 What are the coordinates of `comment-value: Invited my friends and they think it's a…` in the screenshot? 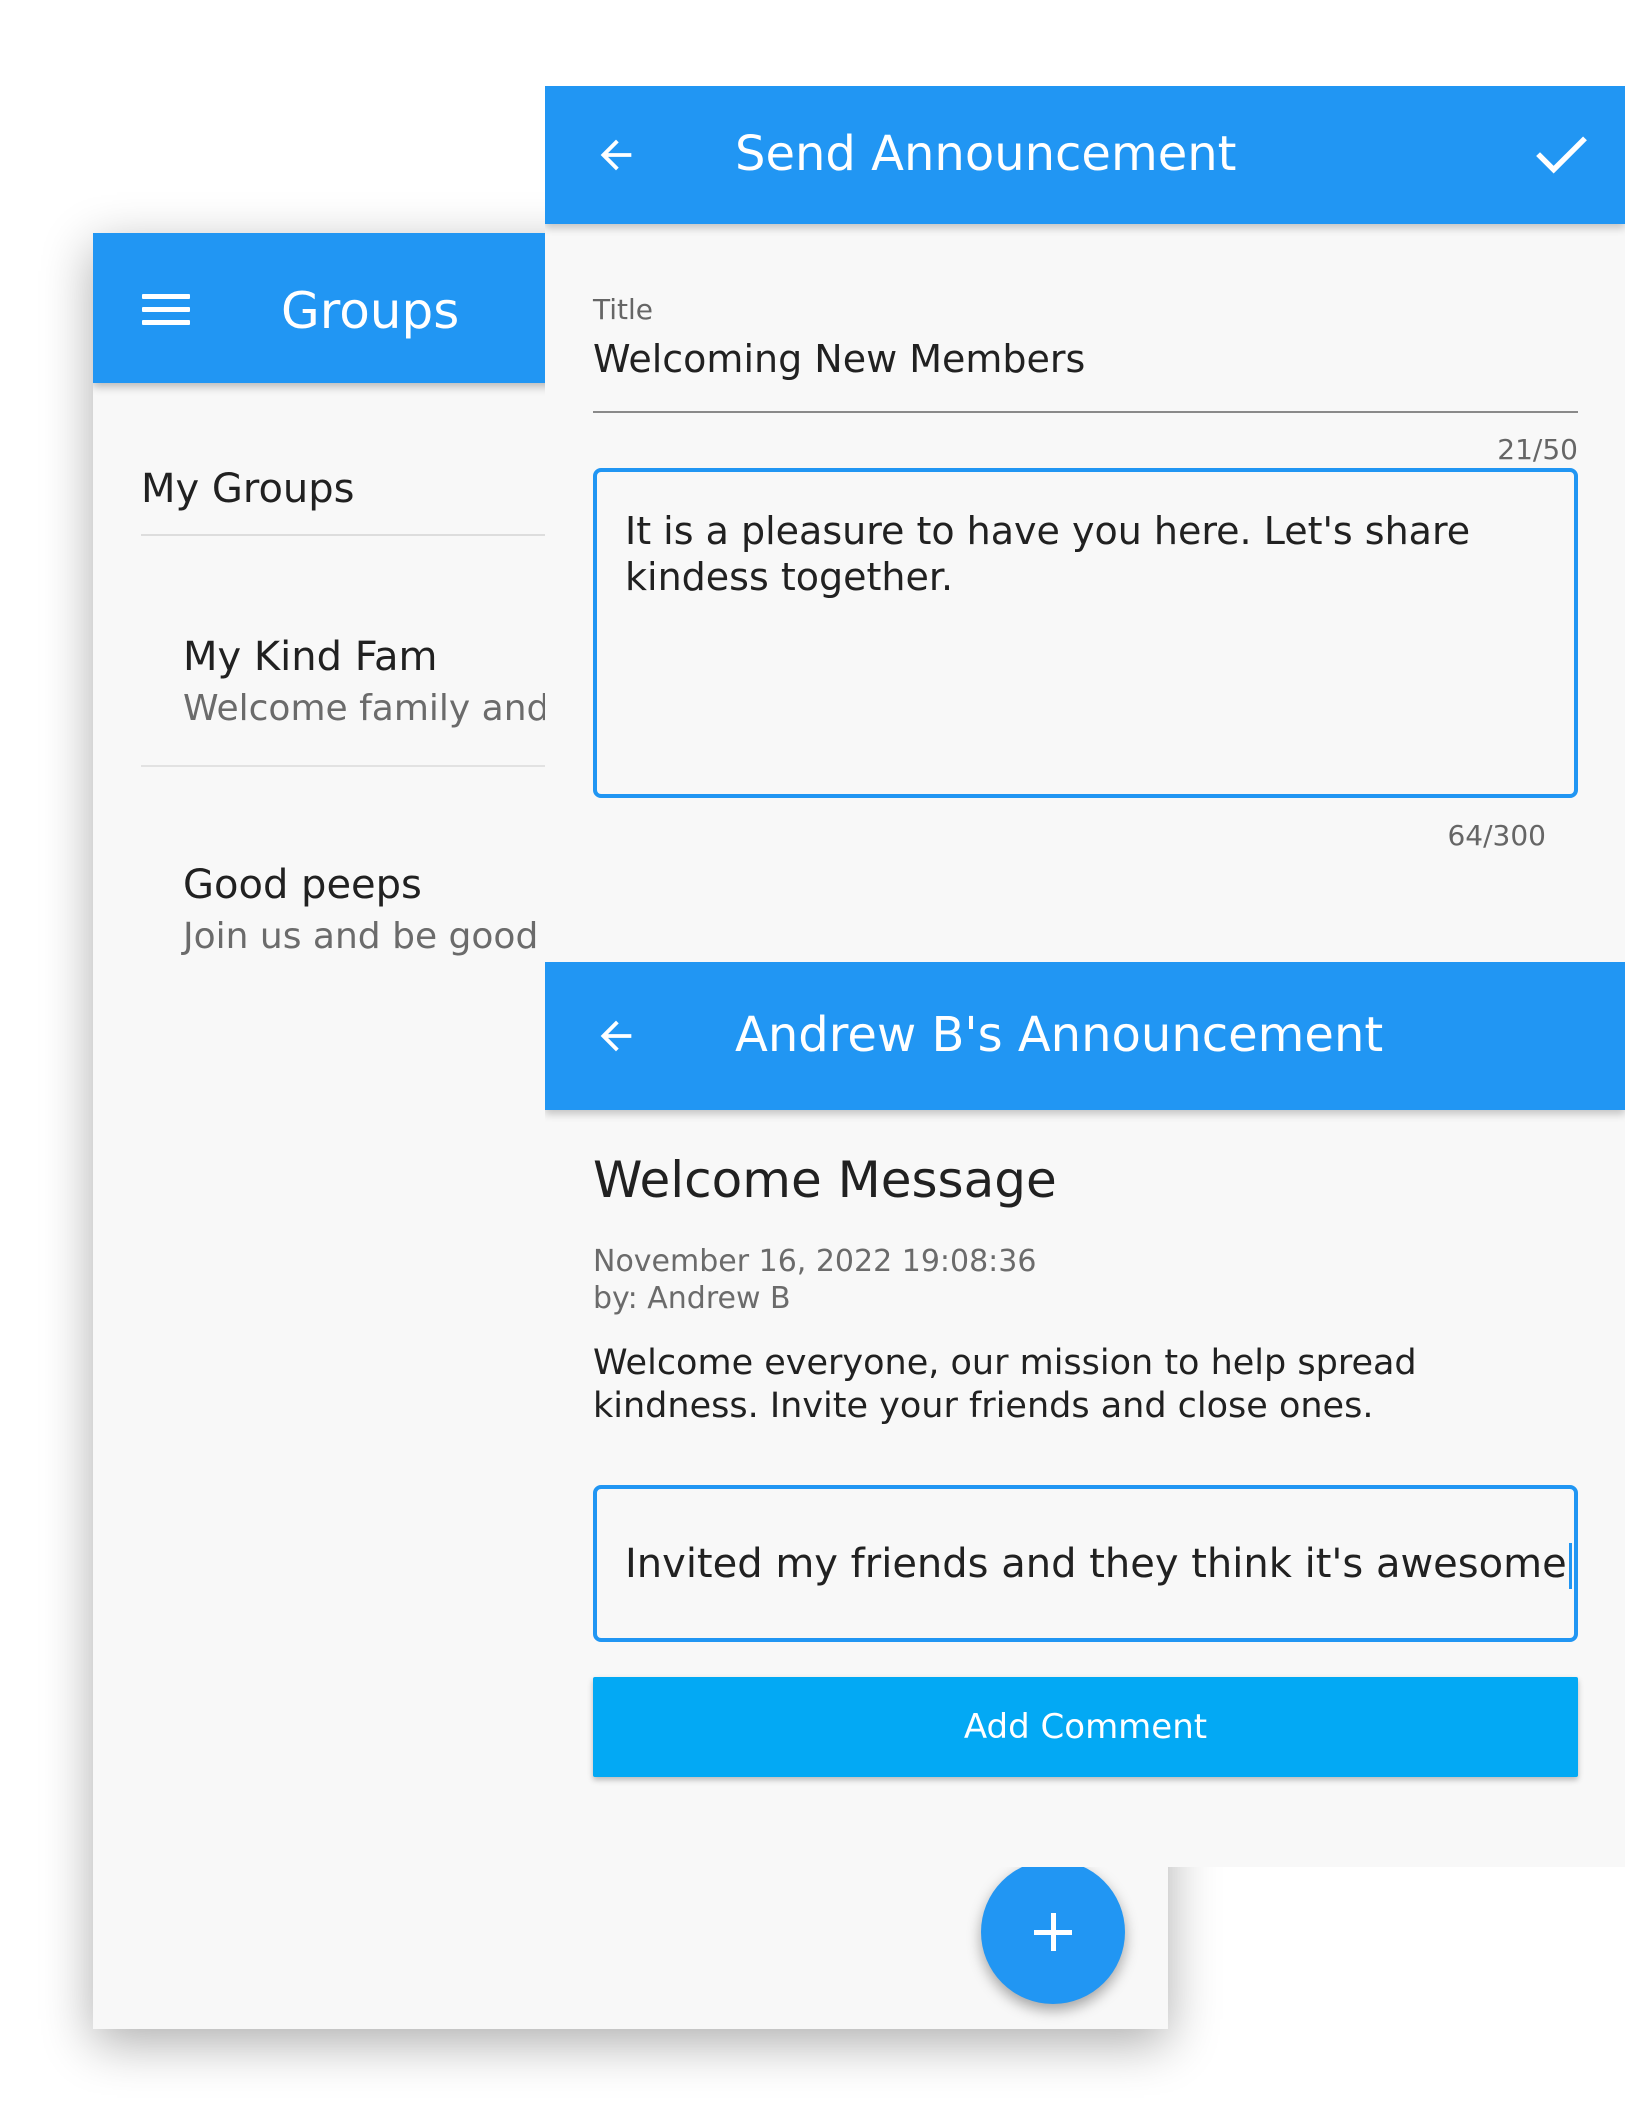 It's located at (1096, 1564).